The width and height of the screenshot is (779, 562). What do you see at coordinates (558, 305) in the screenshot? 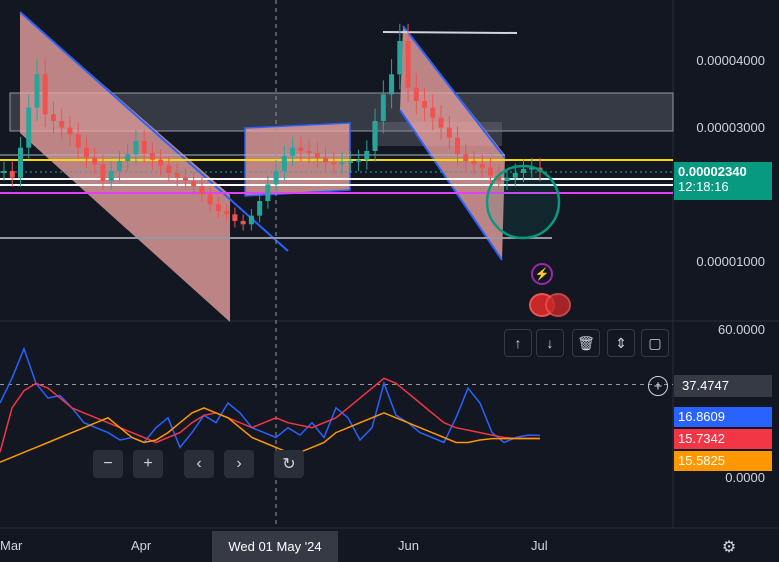
I see `us-flag-icon` at bounding box center [558, 305].